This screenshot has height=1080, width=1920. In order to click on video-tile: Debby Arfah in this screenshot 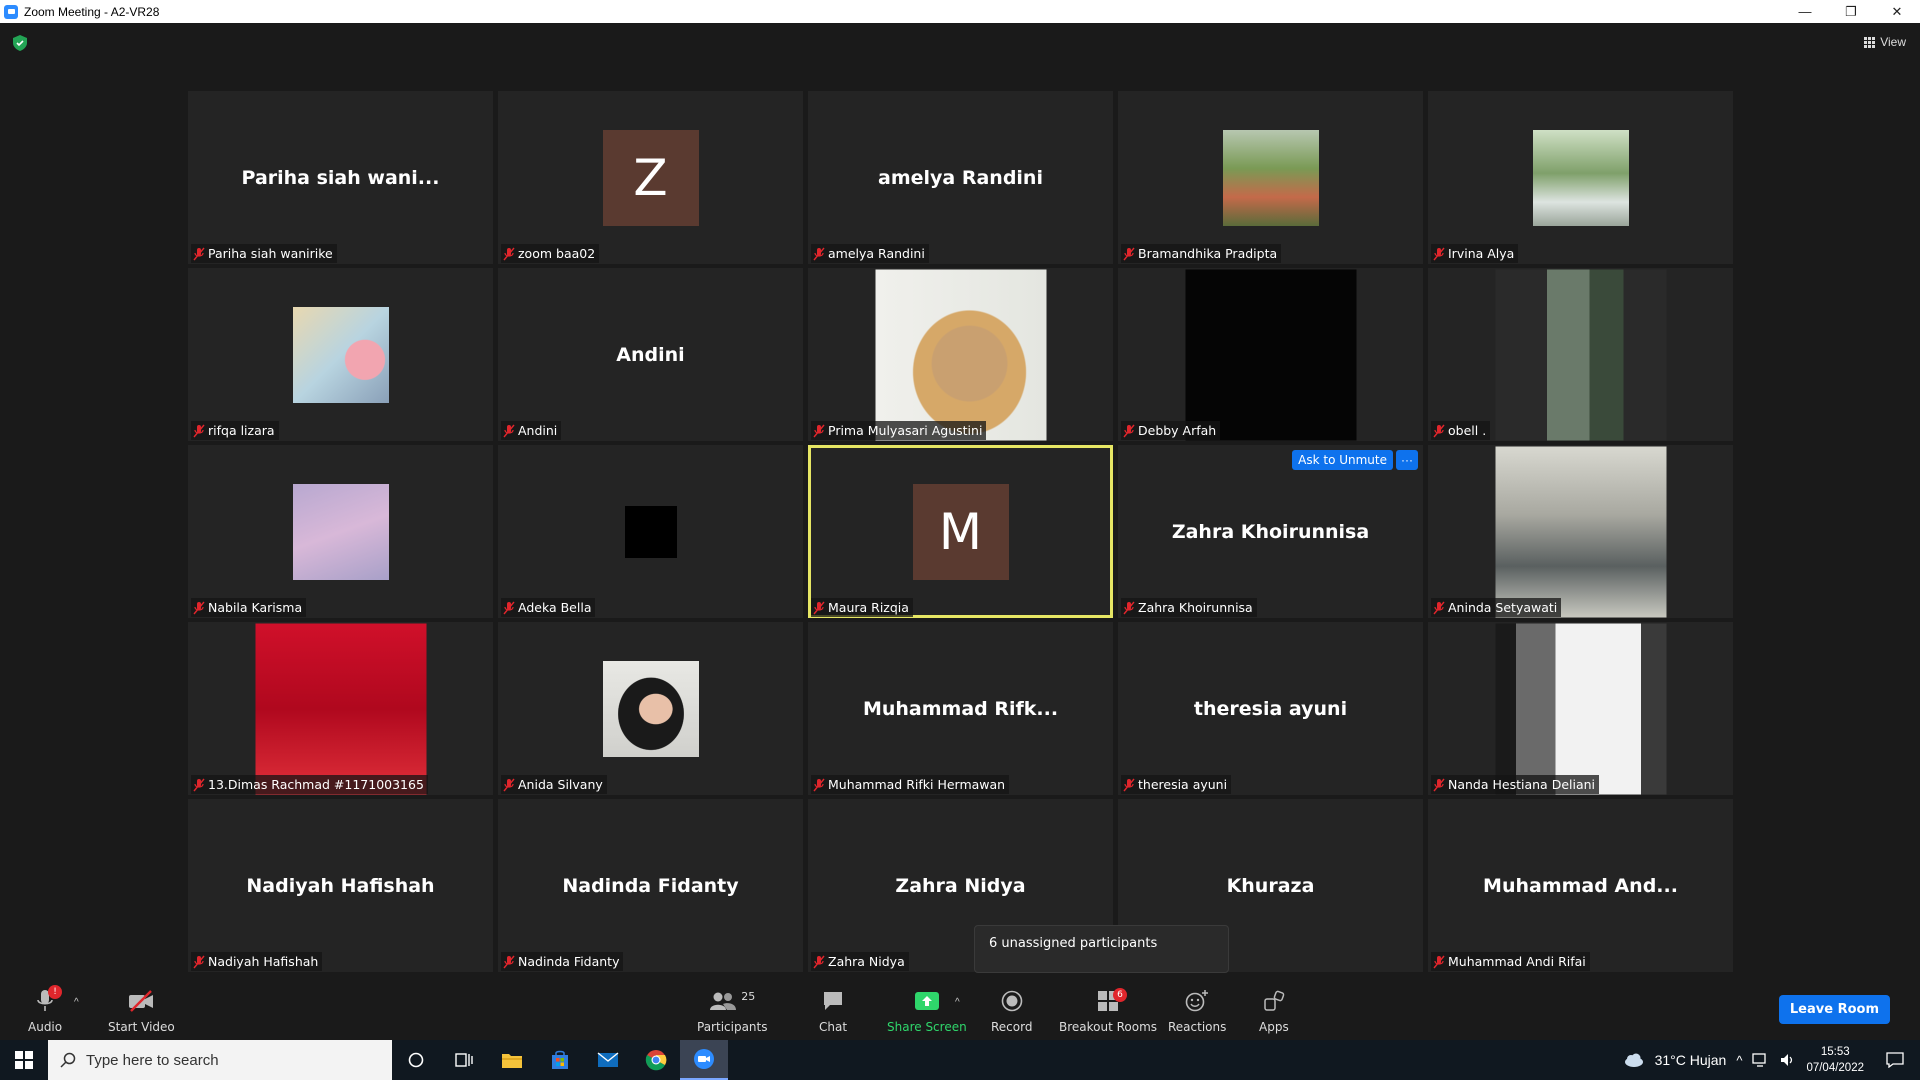, I will do `click(1270, 354)`.